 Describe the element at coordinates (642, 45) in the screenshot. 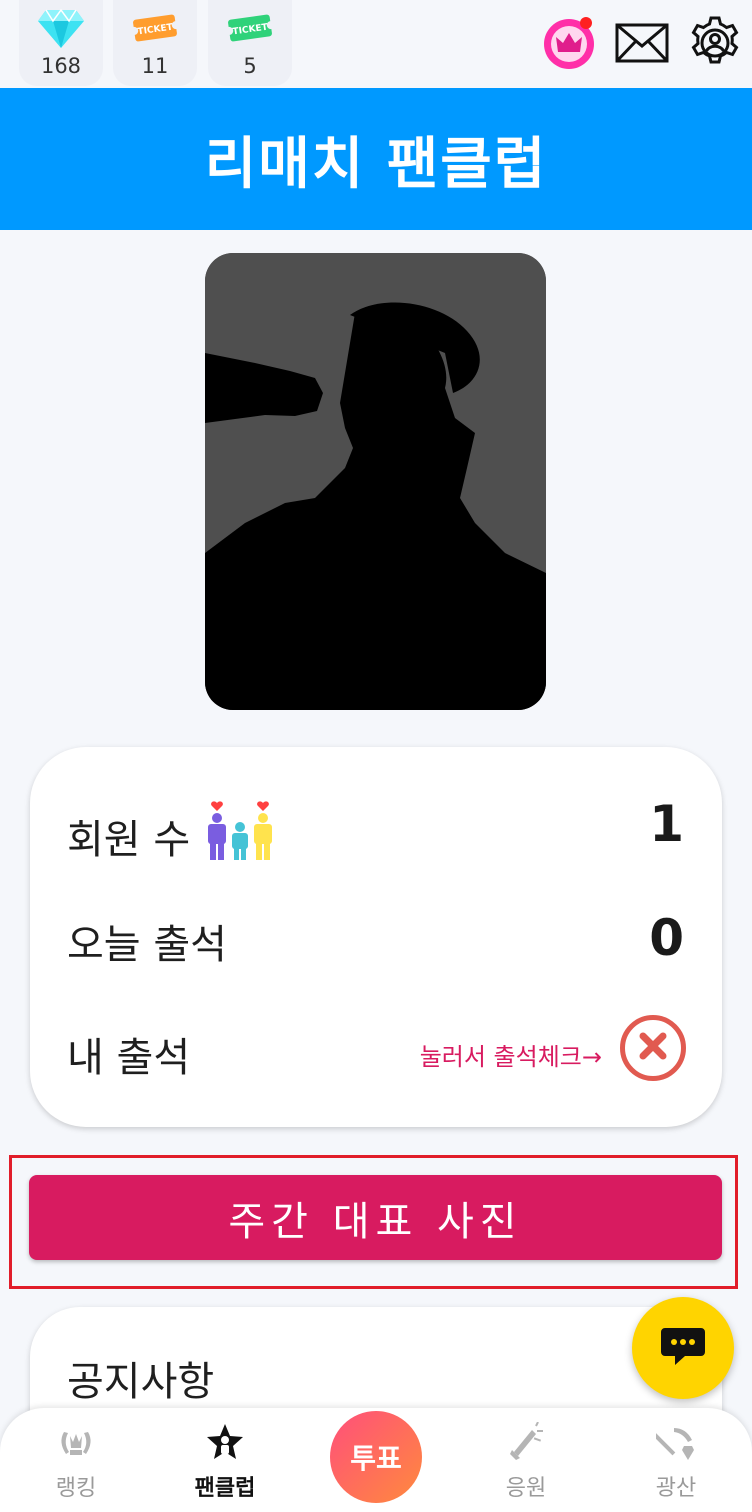

I see `mail-icon` at that location.